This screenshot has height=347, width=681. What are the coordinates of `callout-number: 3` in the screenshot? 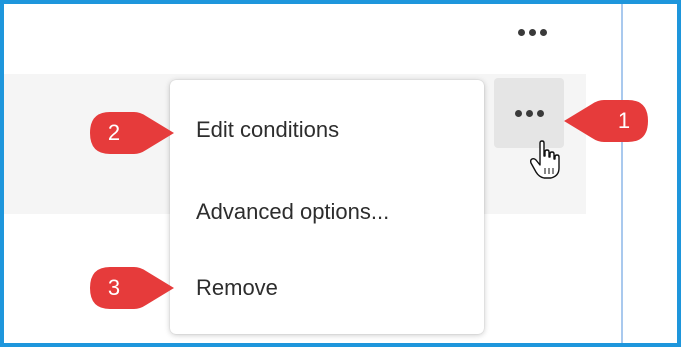 It's located at (114, 287).